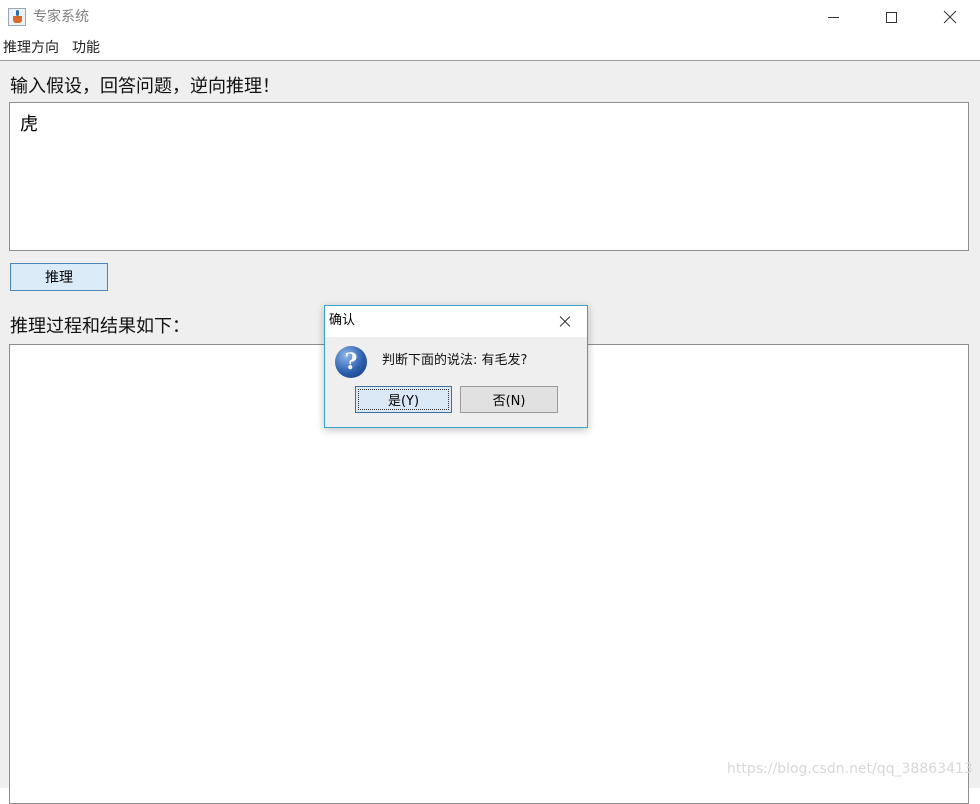  Describe the element at coordinates (456, 321) in the screenshot. I see `dialog-titlebar: 确认` at that location.